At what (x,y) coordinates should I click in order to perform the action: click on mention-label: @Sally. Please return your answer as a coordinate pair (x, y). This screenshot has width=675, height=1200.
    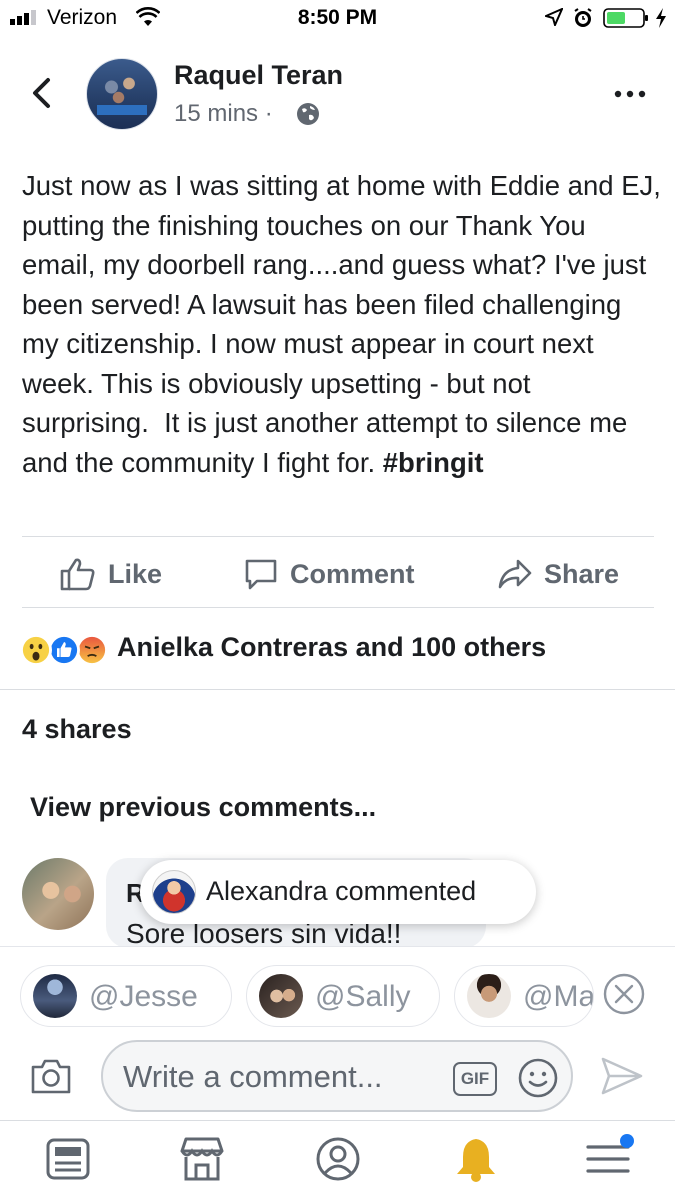
    Looking at the image, I should click on (363, 996).